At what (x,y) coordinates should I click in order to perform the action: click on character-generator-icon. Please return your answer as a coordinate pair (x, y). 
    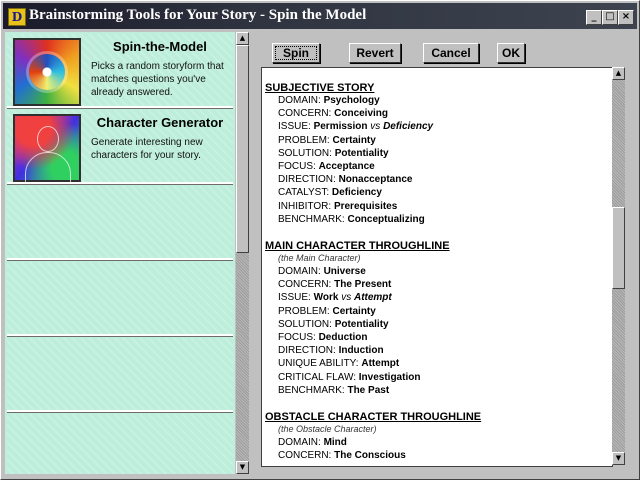
    Looking at the image, I should click on (47, 149).